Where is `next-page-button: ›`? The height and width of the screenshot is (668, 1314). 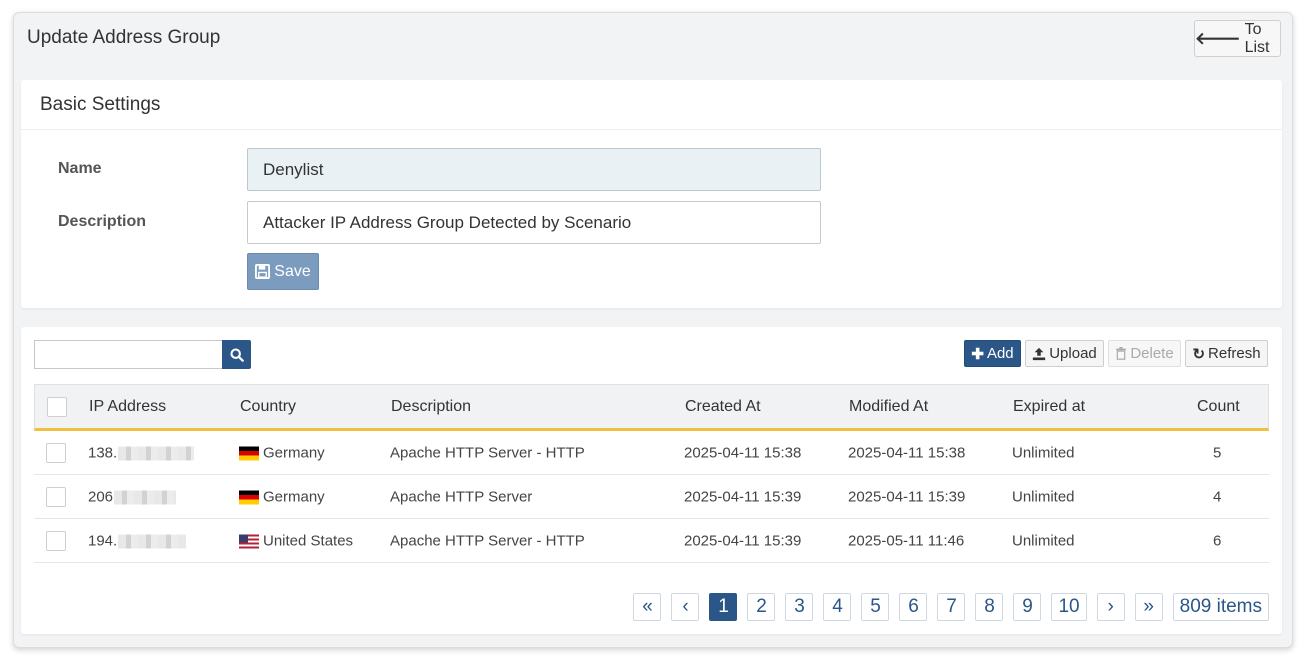
next-page-button: › is located at coordinates (1110, 607).